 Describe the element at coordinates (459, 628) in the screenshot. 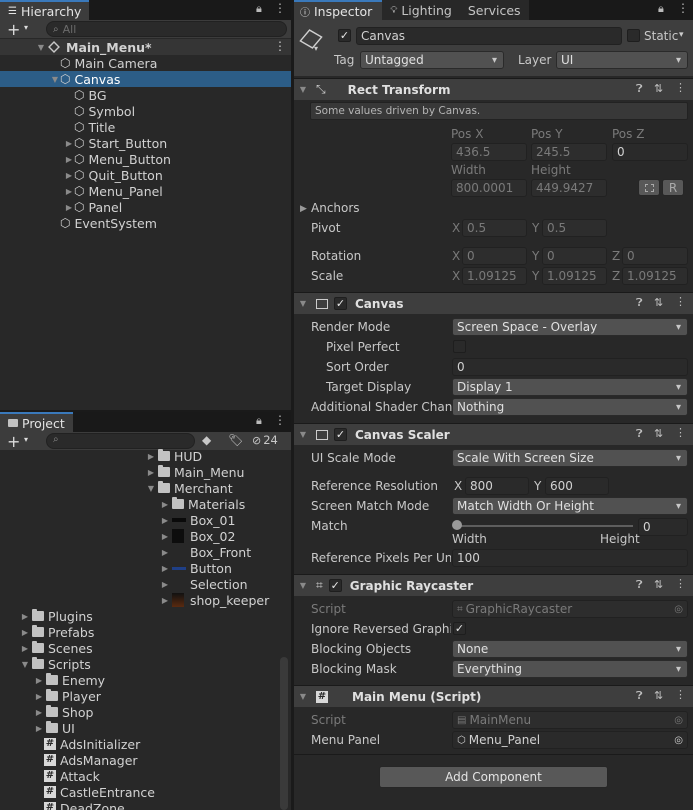

I see `ignore-reversed-checkbox: ✓` at that location.